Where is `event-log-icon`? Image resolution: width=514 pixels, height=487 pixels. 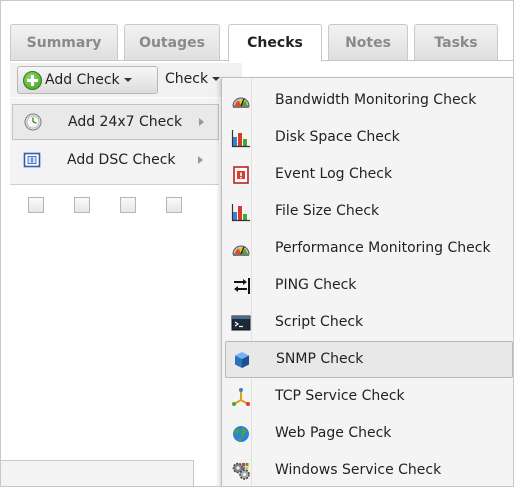
event-log-icon is located at coordinates (241, 175).